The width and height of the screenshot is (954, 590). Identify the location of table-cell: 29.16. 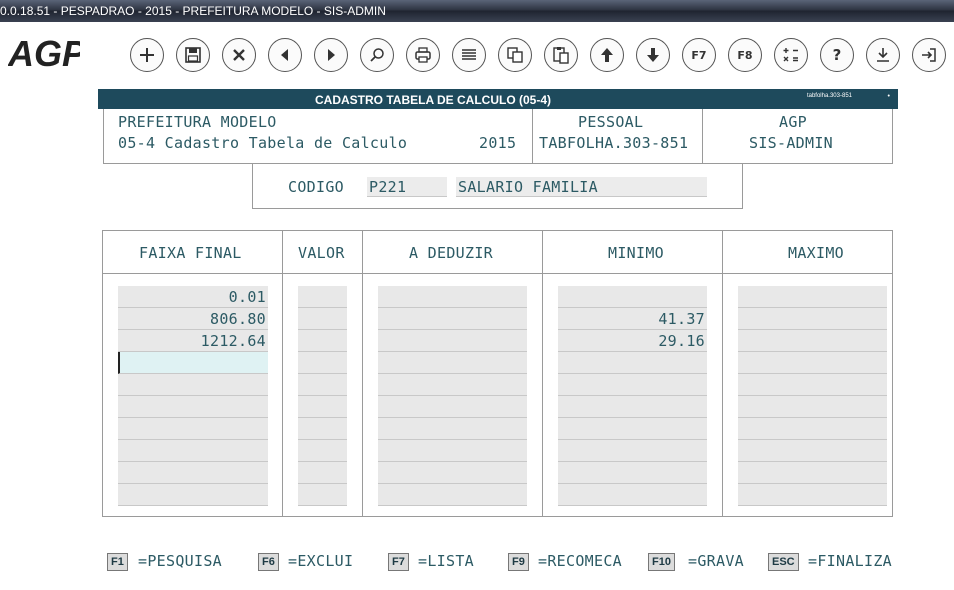
(632, 341).